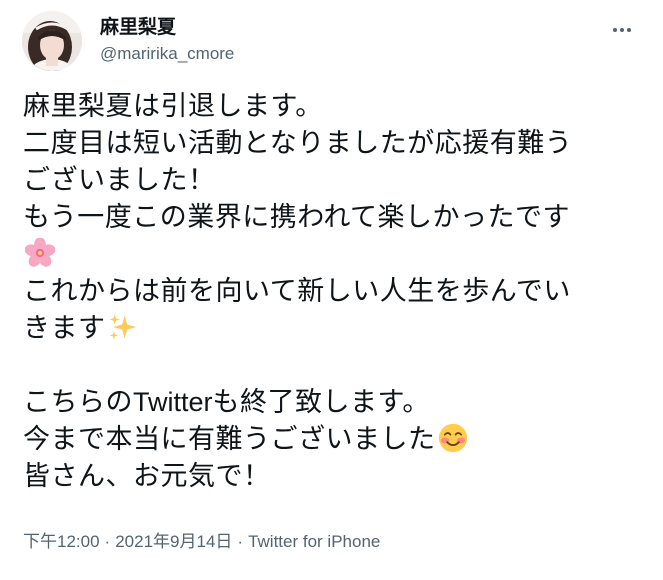  Describe the element at coordinates (173, 541) in the screenshot. I see `tweet-date: 2021年9月14日` at that location.